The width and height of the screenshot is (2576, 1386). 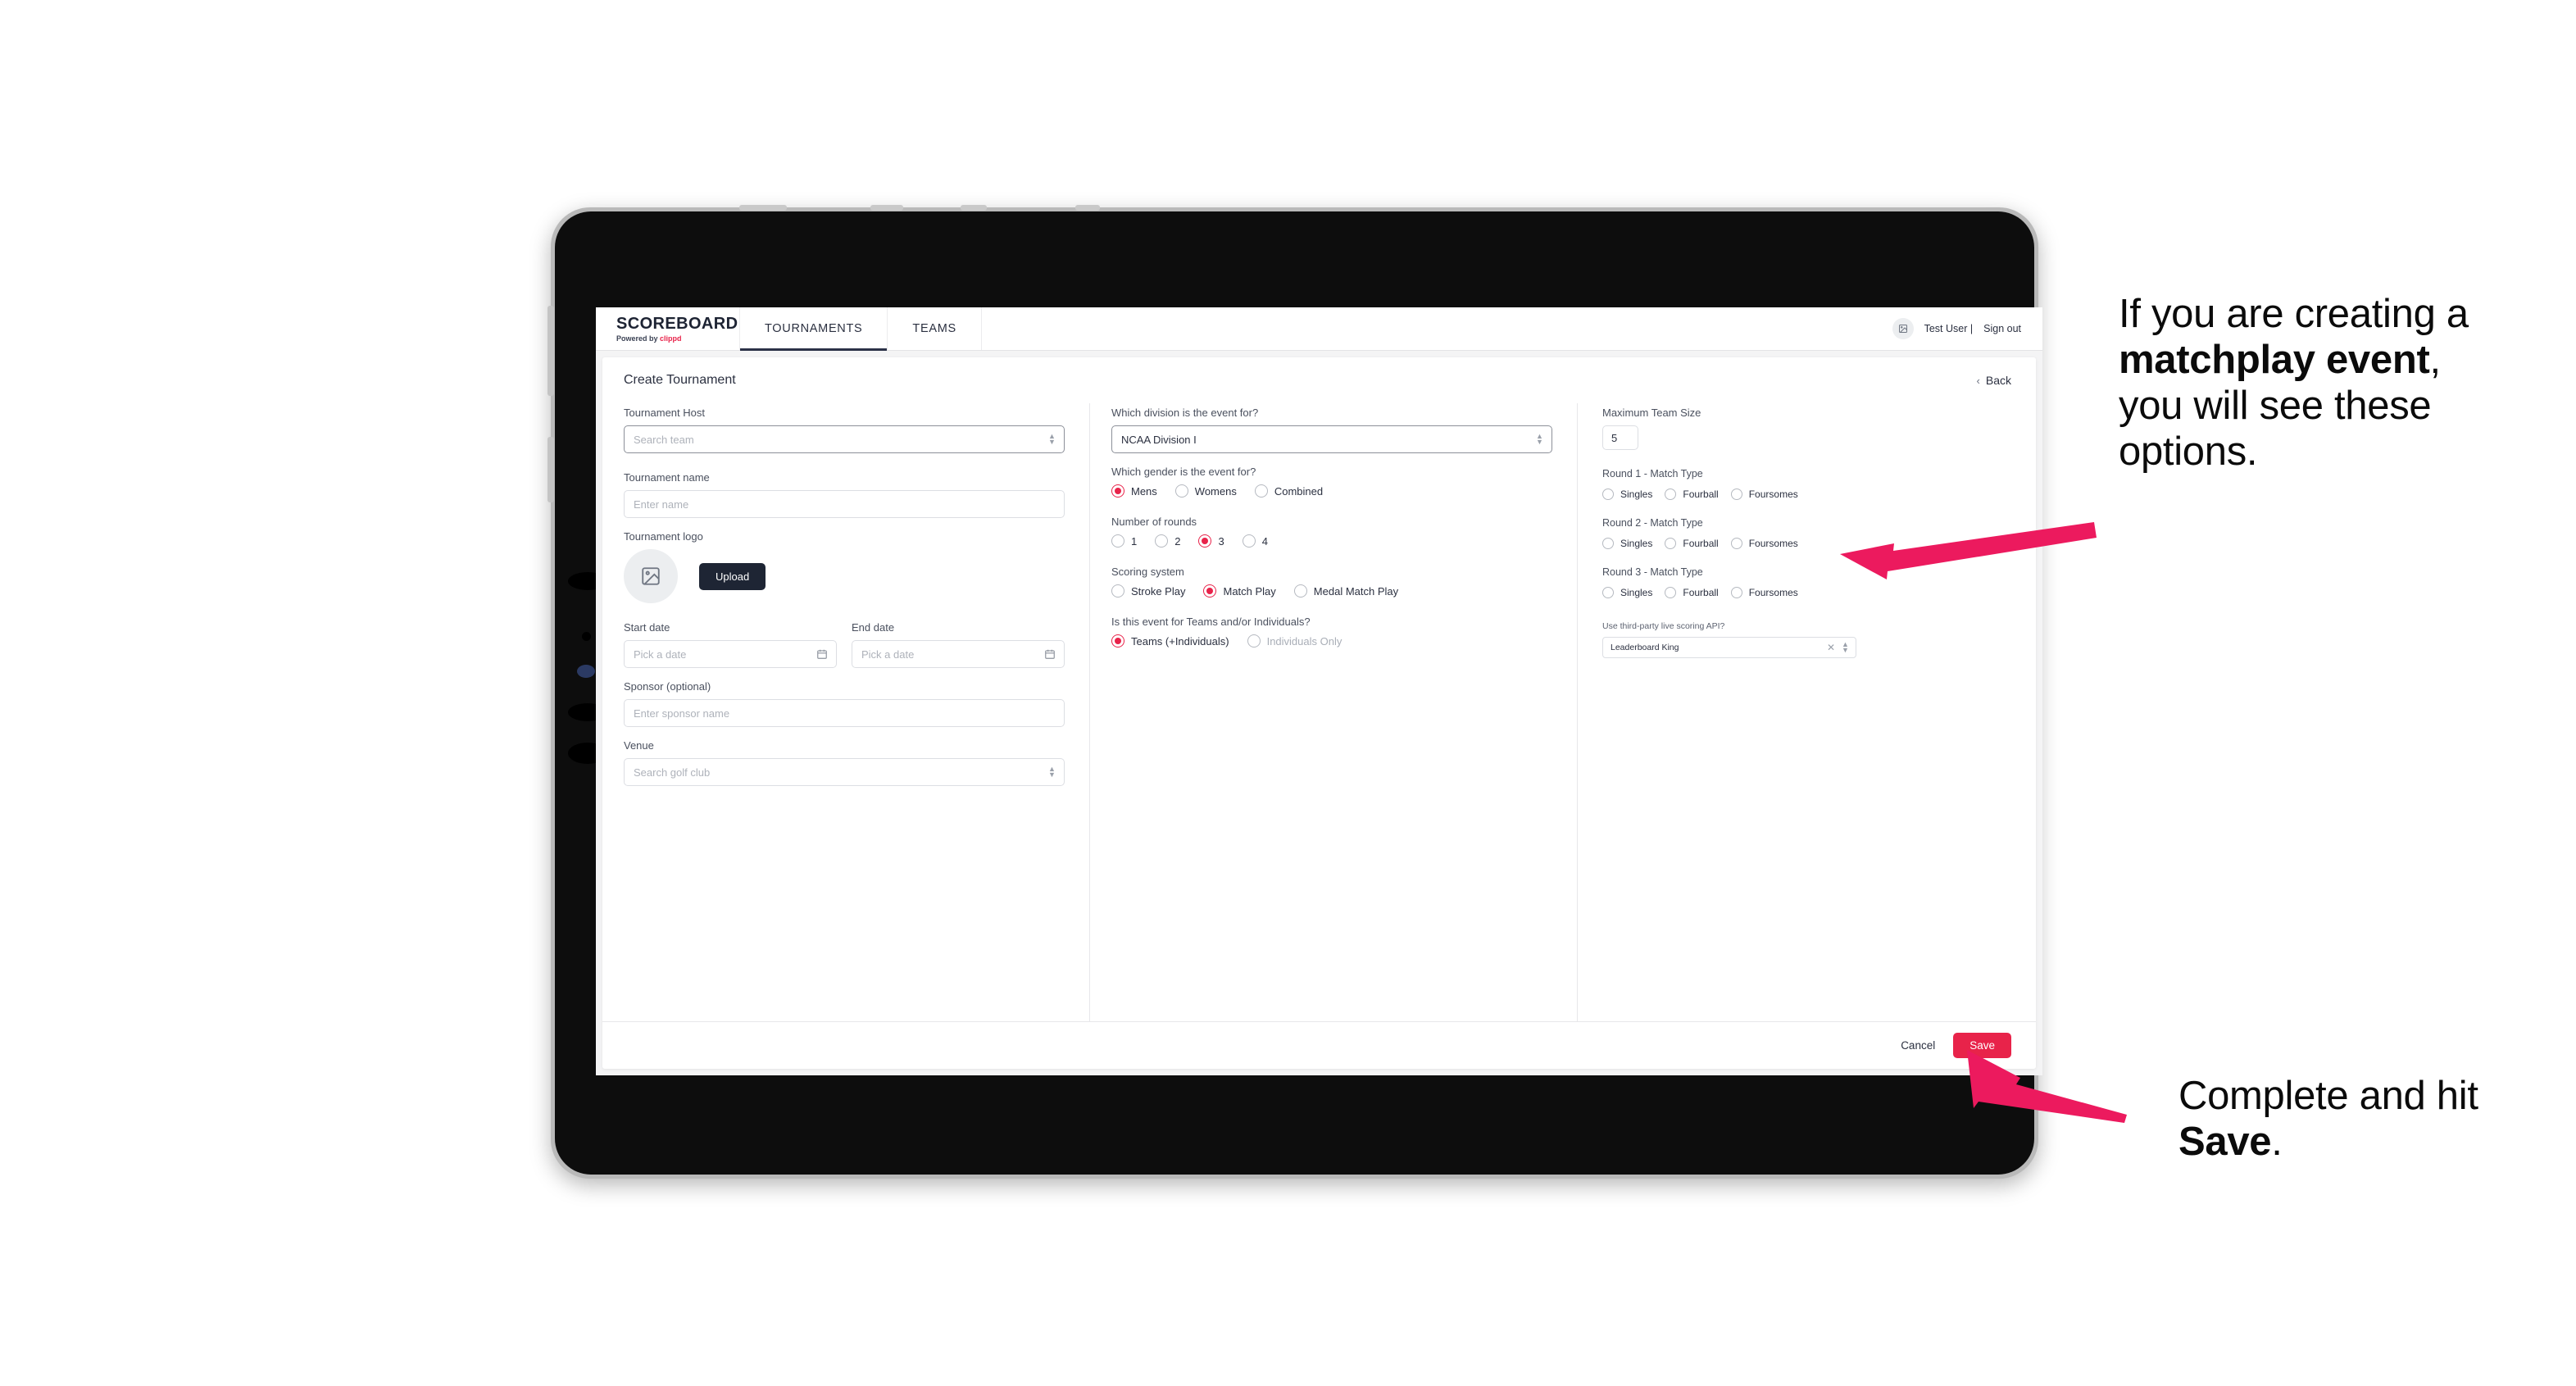 I want to click on scoring-label: Scoring system, so click(x=1147, y=572).